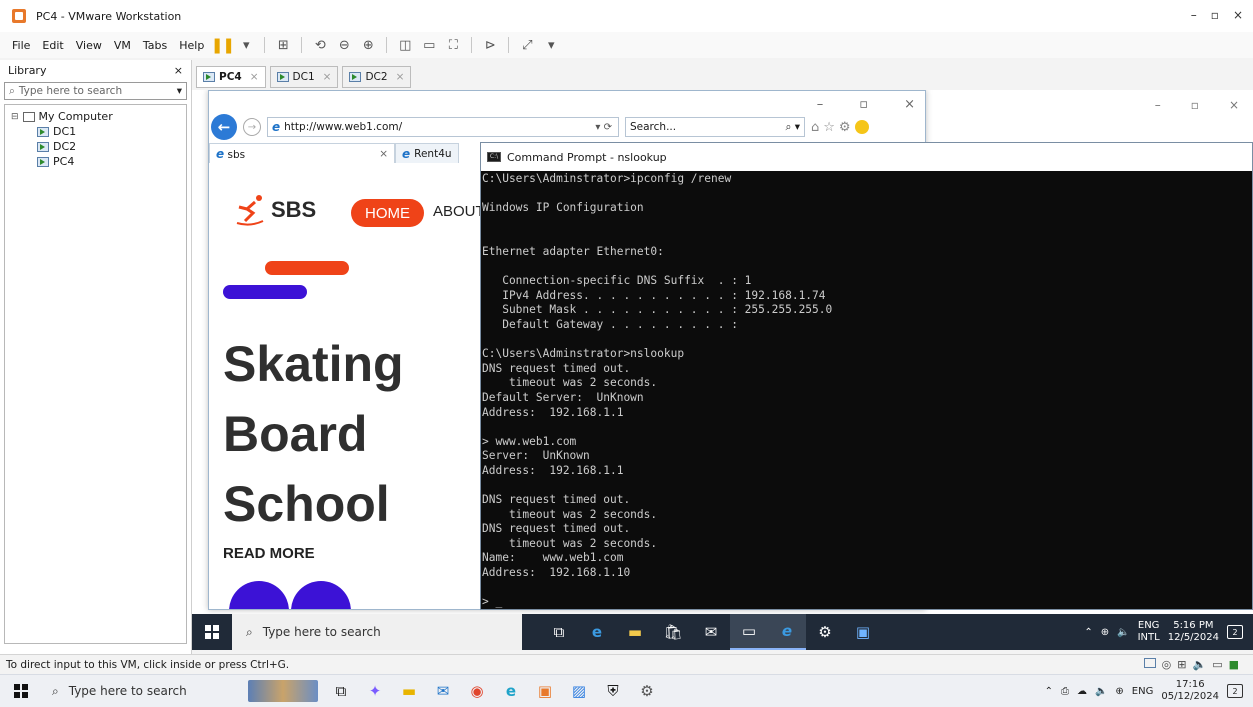 The image size is (1253, 707). I want to click on tree-item-my-computer: ⊟ My Computer, so click(95, 116).